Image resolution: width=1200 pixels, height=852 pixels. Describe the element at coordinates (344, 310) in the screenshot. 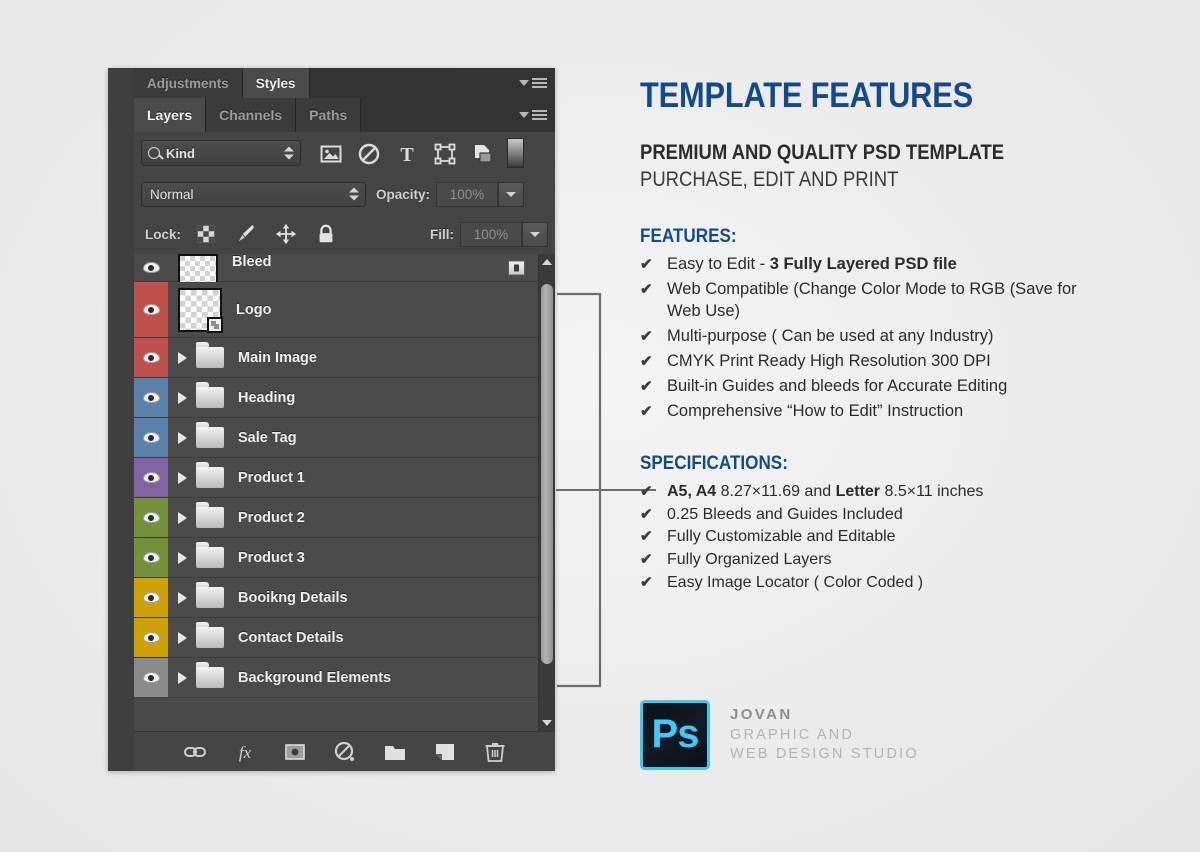

I see `layer-row: Logo` at that location.